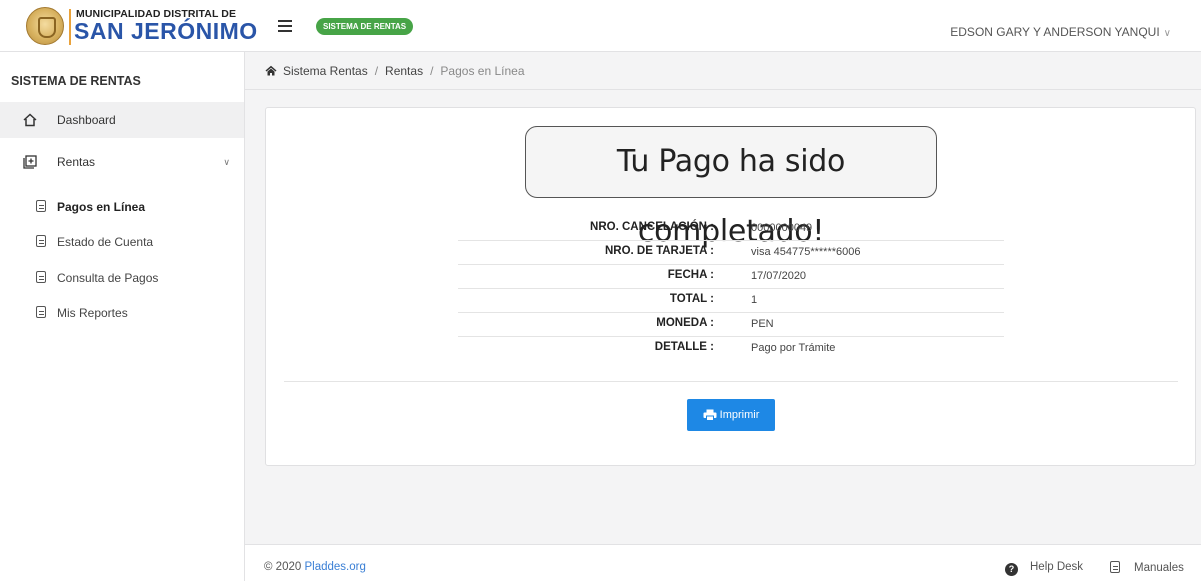  I want to click on question-circle-icon: ?, so click(1011, 569).